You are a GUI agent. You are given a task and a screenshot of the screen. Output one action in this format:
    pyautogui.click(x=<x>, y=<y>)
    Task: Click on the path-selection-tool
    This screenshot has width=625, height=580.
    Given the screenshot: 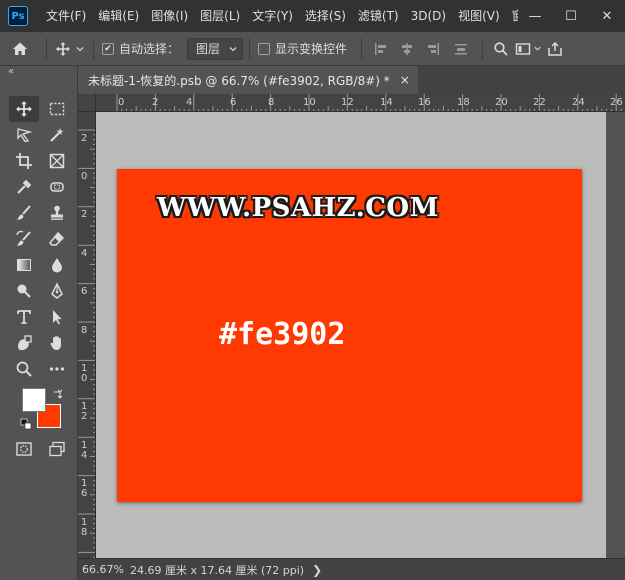 What is the action you would take?
    pyautogui.click(x=57, y=317)
    